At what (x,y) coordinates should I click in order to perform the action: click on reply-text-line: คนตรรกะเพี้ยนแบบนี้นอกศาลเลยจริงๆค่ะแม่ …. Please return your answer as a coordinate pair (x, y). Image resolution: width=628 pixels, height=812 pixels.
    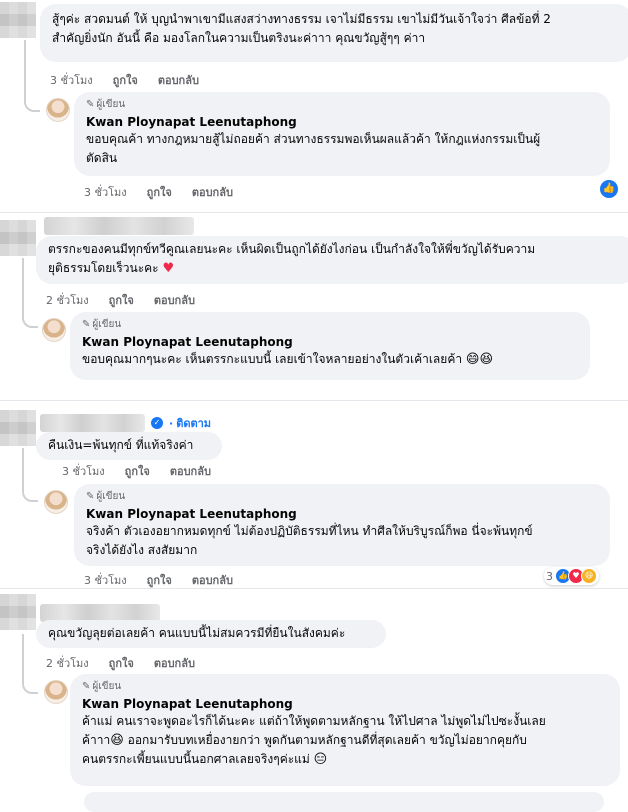
    Looking at the image, I should click on (205, 759).